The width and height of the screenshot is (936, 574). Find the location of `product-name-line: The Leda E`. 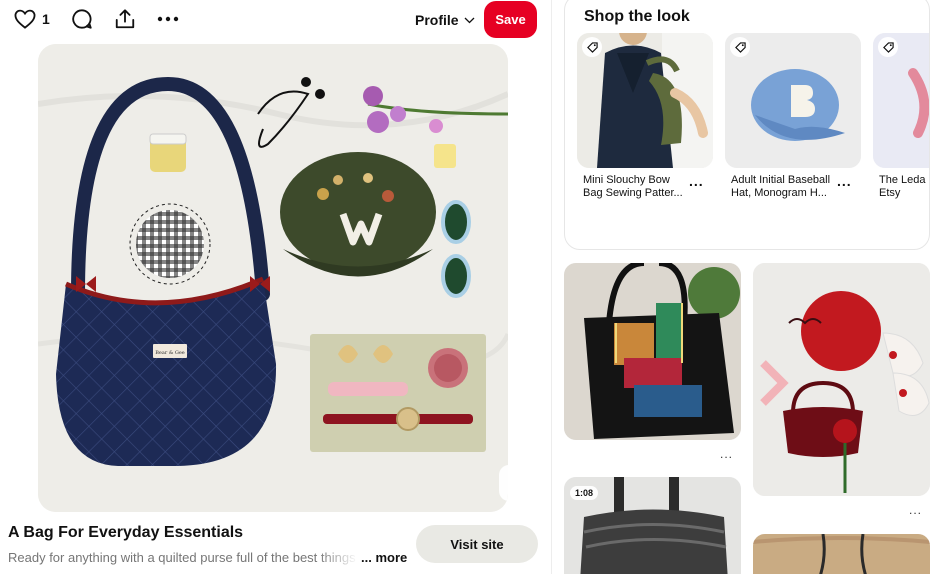

product-name-line: The Leda E is located at coordinates (904, 180).